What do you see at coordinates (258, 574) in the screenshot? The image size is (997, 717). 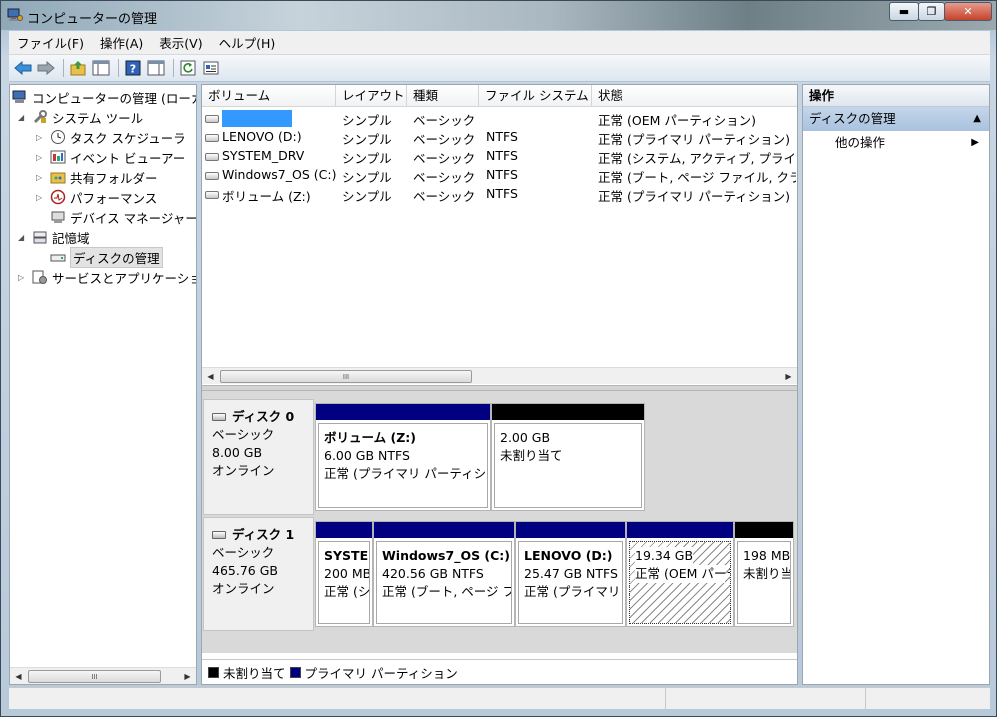 I see `disk-1-info: ディスク 1 ベーシック 465.76 GB オンライン` at bounding box center [258, 574].